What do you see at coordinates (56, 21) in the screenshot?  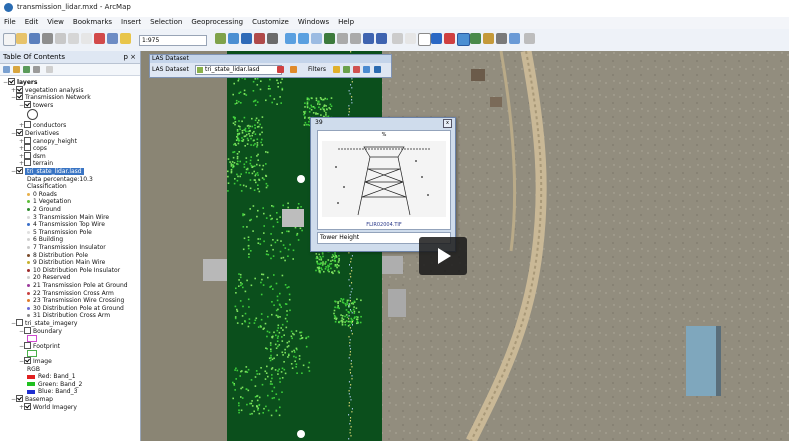 I see `menu-view: View` at bounding box center [56, 21].